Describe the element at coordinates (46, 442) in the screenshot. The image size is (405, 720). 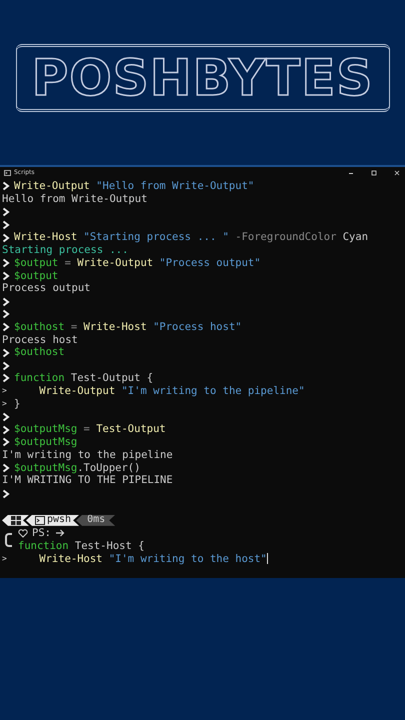
I see `code-line: $outputMsg` at that location.